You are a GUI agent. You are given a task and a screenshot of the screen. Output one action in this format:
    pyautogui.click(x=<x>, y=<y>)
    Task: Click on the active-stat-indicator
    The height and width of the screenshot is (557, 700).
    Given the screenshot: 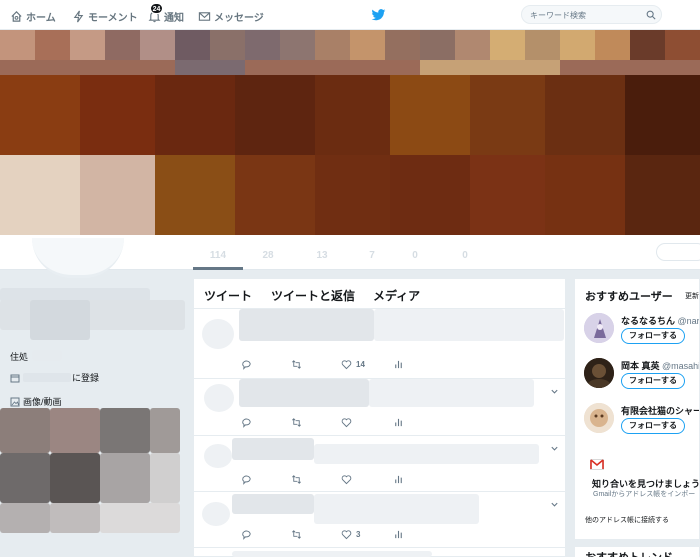 What is the action you would take?
    pyautogui.click(x=218, y=268)
    